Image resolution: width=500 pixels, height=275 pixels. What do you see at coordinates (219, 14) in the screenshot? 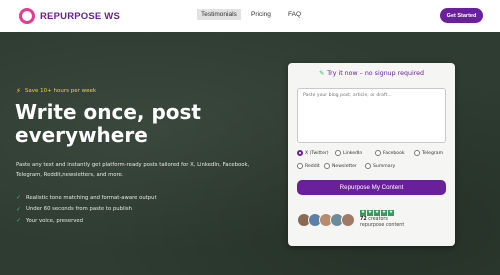
I see `nav-testimonials: Testimonials` at bounding box center [219, 14].